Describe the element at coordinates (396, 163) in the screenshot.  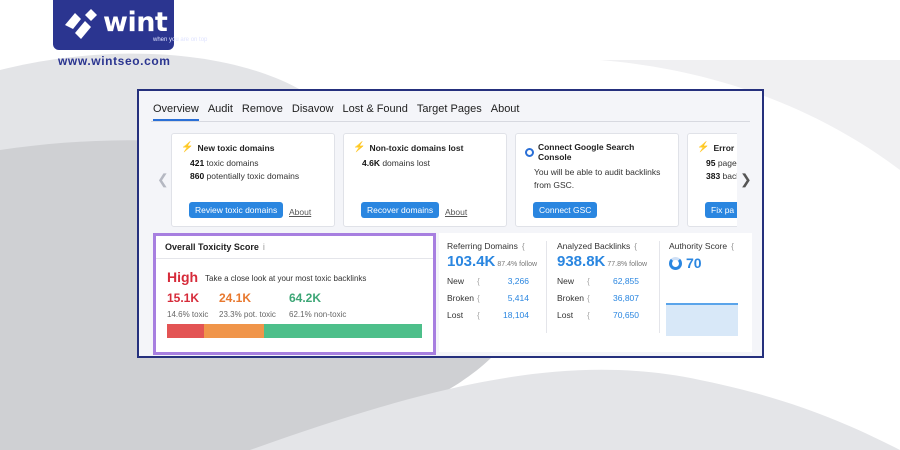
I see `card-line: 4.6K domains lost` at that location.